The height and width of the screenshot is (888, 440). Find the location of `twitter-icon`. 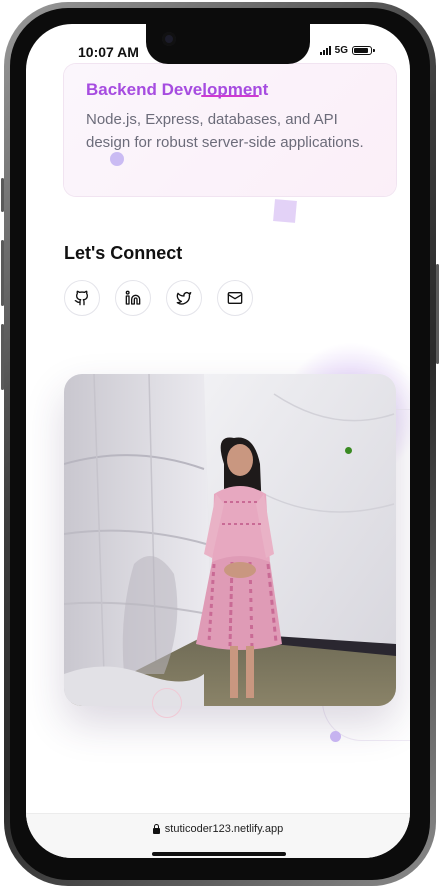

twitter-icon is located at coordinates (184, 298).